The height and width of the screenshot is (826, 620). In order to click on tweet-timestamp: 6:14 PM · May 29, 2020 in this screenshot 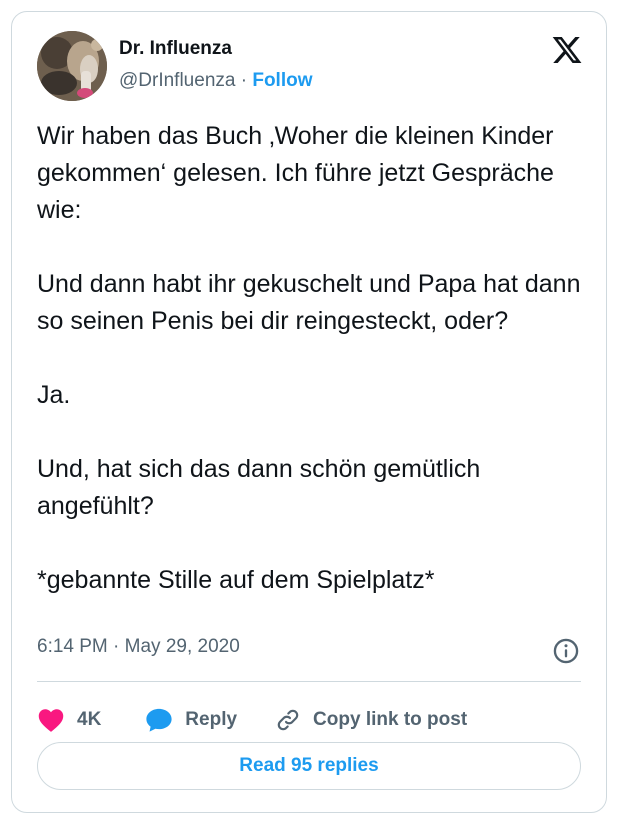, I will do `click(138, 647)`.